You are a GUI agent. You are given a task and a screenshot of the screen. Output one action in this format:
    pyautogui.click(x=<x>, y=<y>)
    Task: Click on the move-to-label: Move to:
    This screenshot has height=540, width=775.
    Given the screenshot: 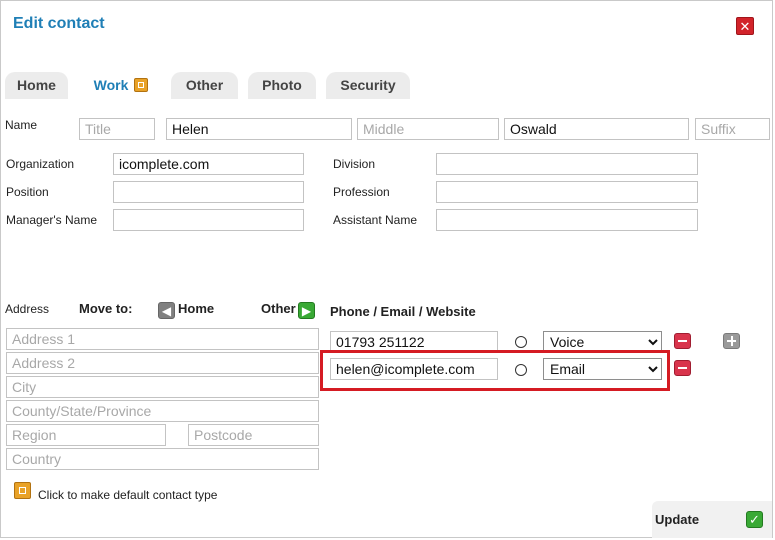 What is the action you would take?
    pyautogui.click(x=106, y=308)
    